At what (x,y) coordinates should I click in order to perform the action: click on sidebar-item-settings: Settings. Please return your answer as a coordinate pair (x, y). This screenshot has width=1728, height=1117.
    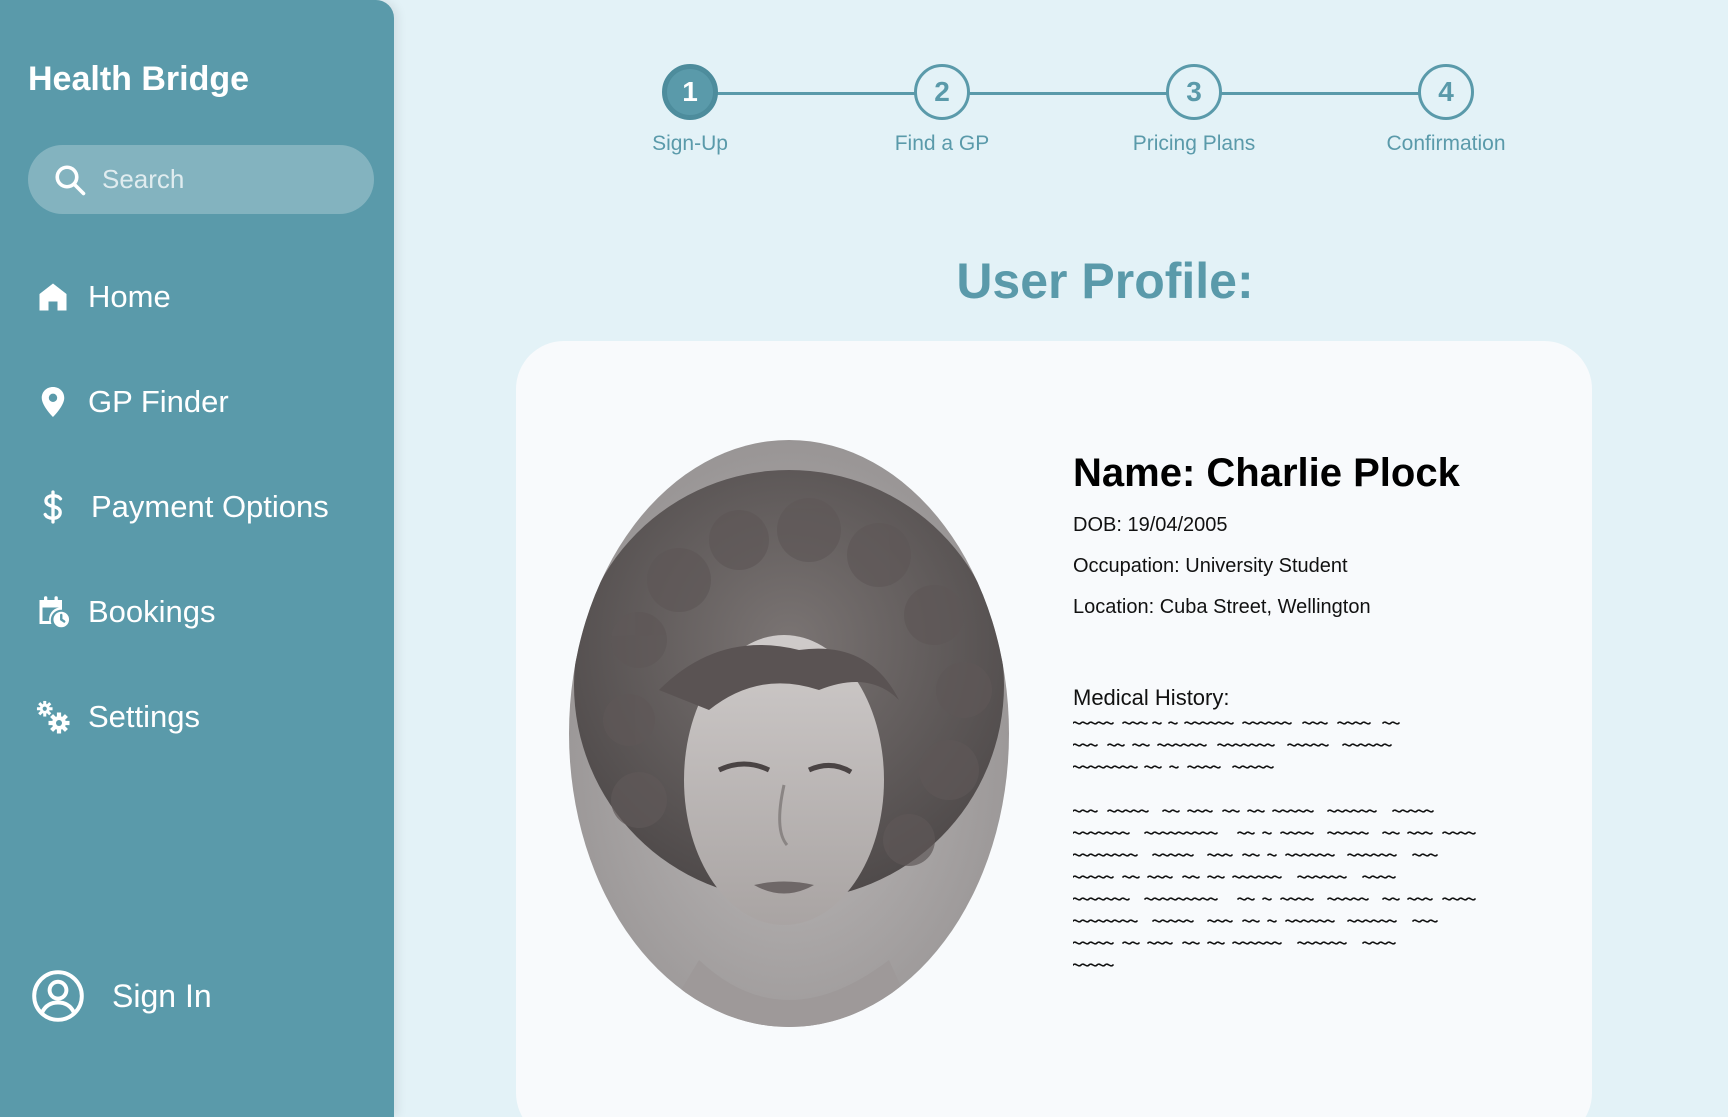
    Looking at the image, I should click on (117, 717).